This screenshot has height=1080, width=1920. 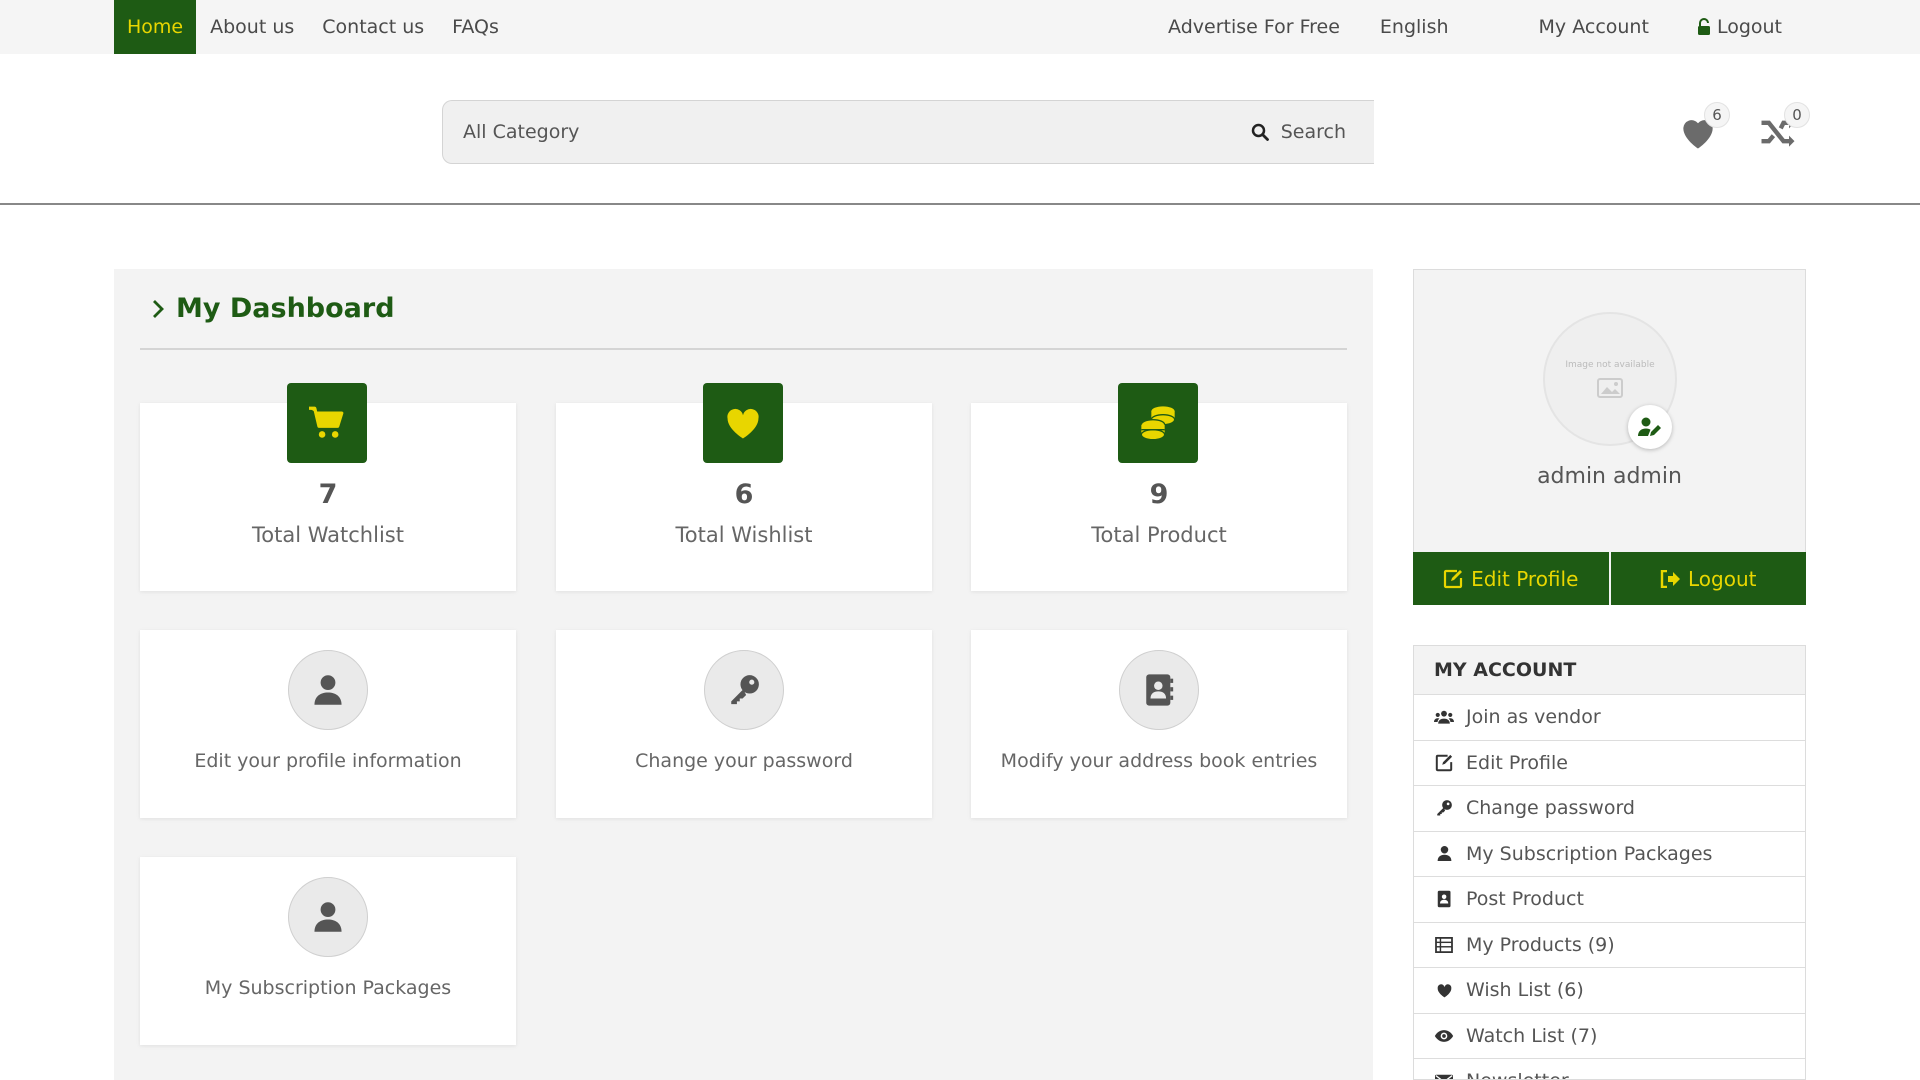 I want to click on link-card-edit-profile: Edit your profile information, so click(x=328, y=724).